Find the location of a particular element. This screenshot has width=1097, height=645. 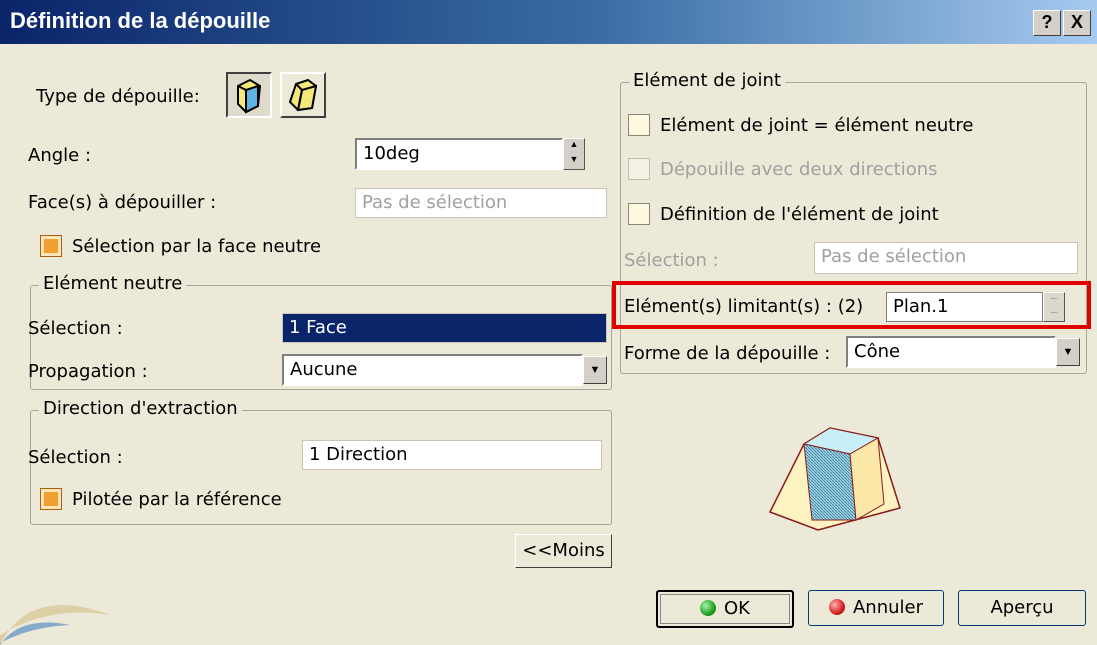

direction-selection-label: Sélection : is located at coordinates (75, 457).